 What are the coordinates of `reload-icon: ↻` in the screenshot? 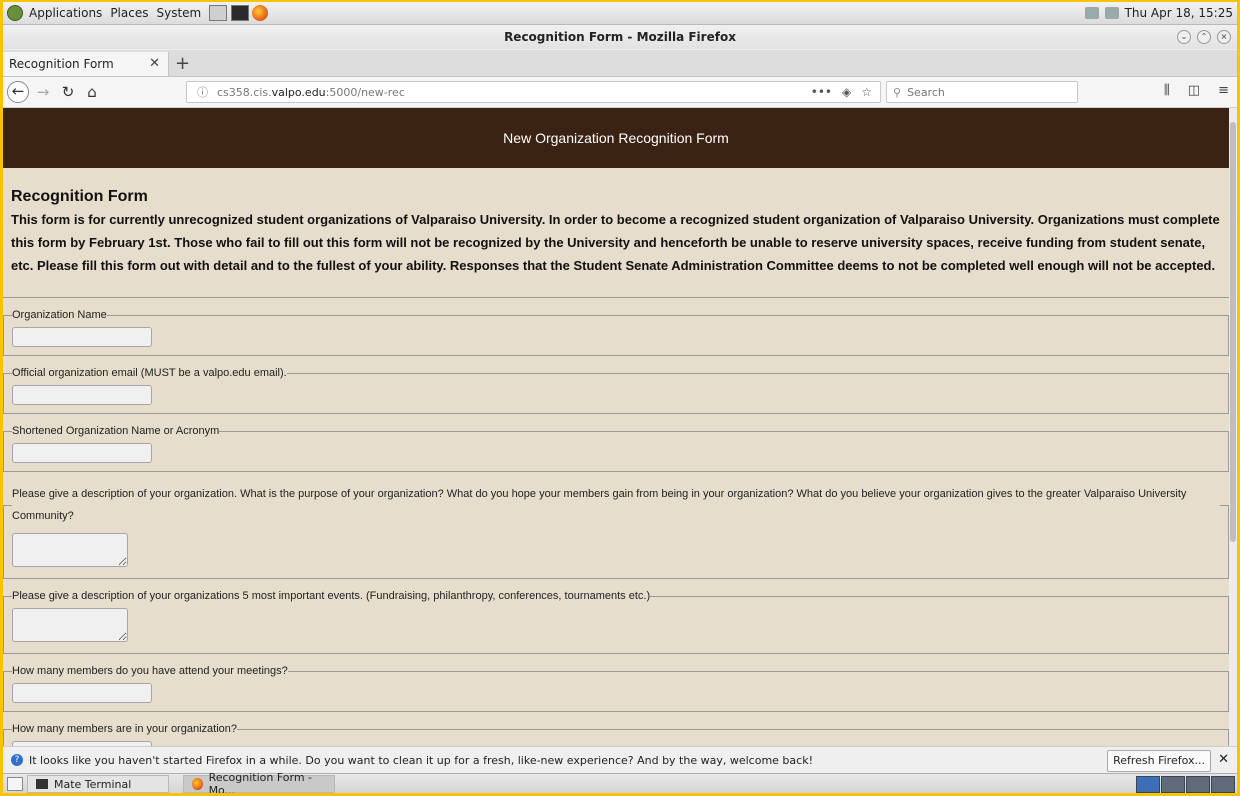 It's located at (68, 92).